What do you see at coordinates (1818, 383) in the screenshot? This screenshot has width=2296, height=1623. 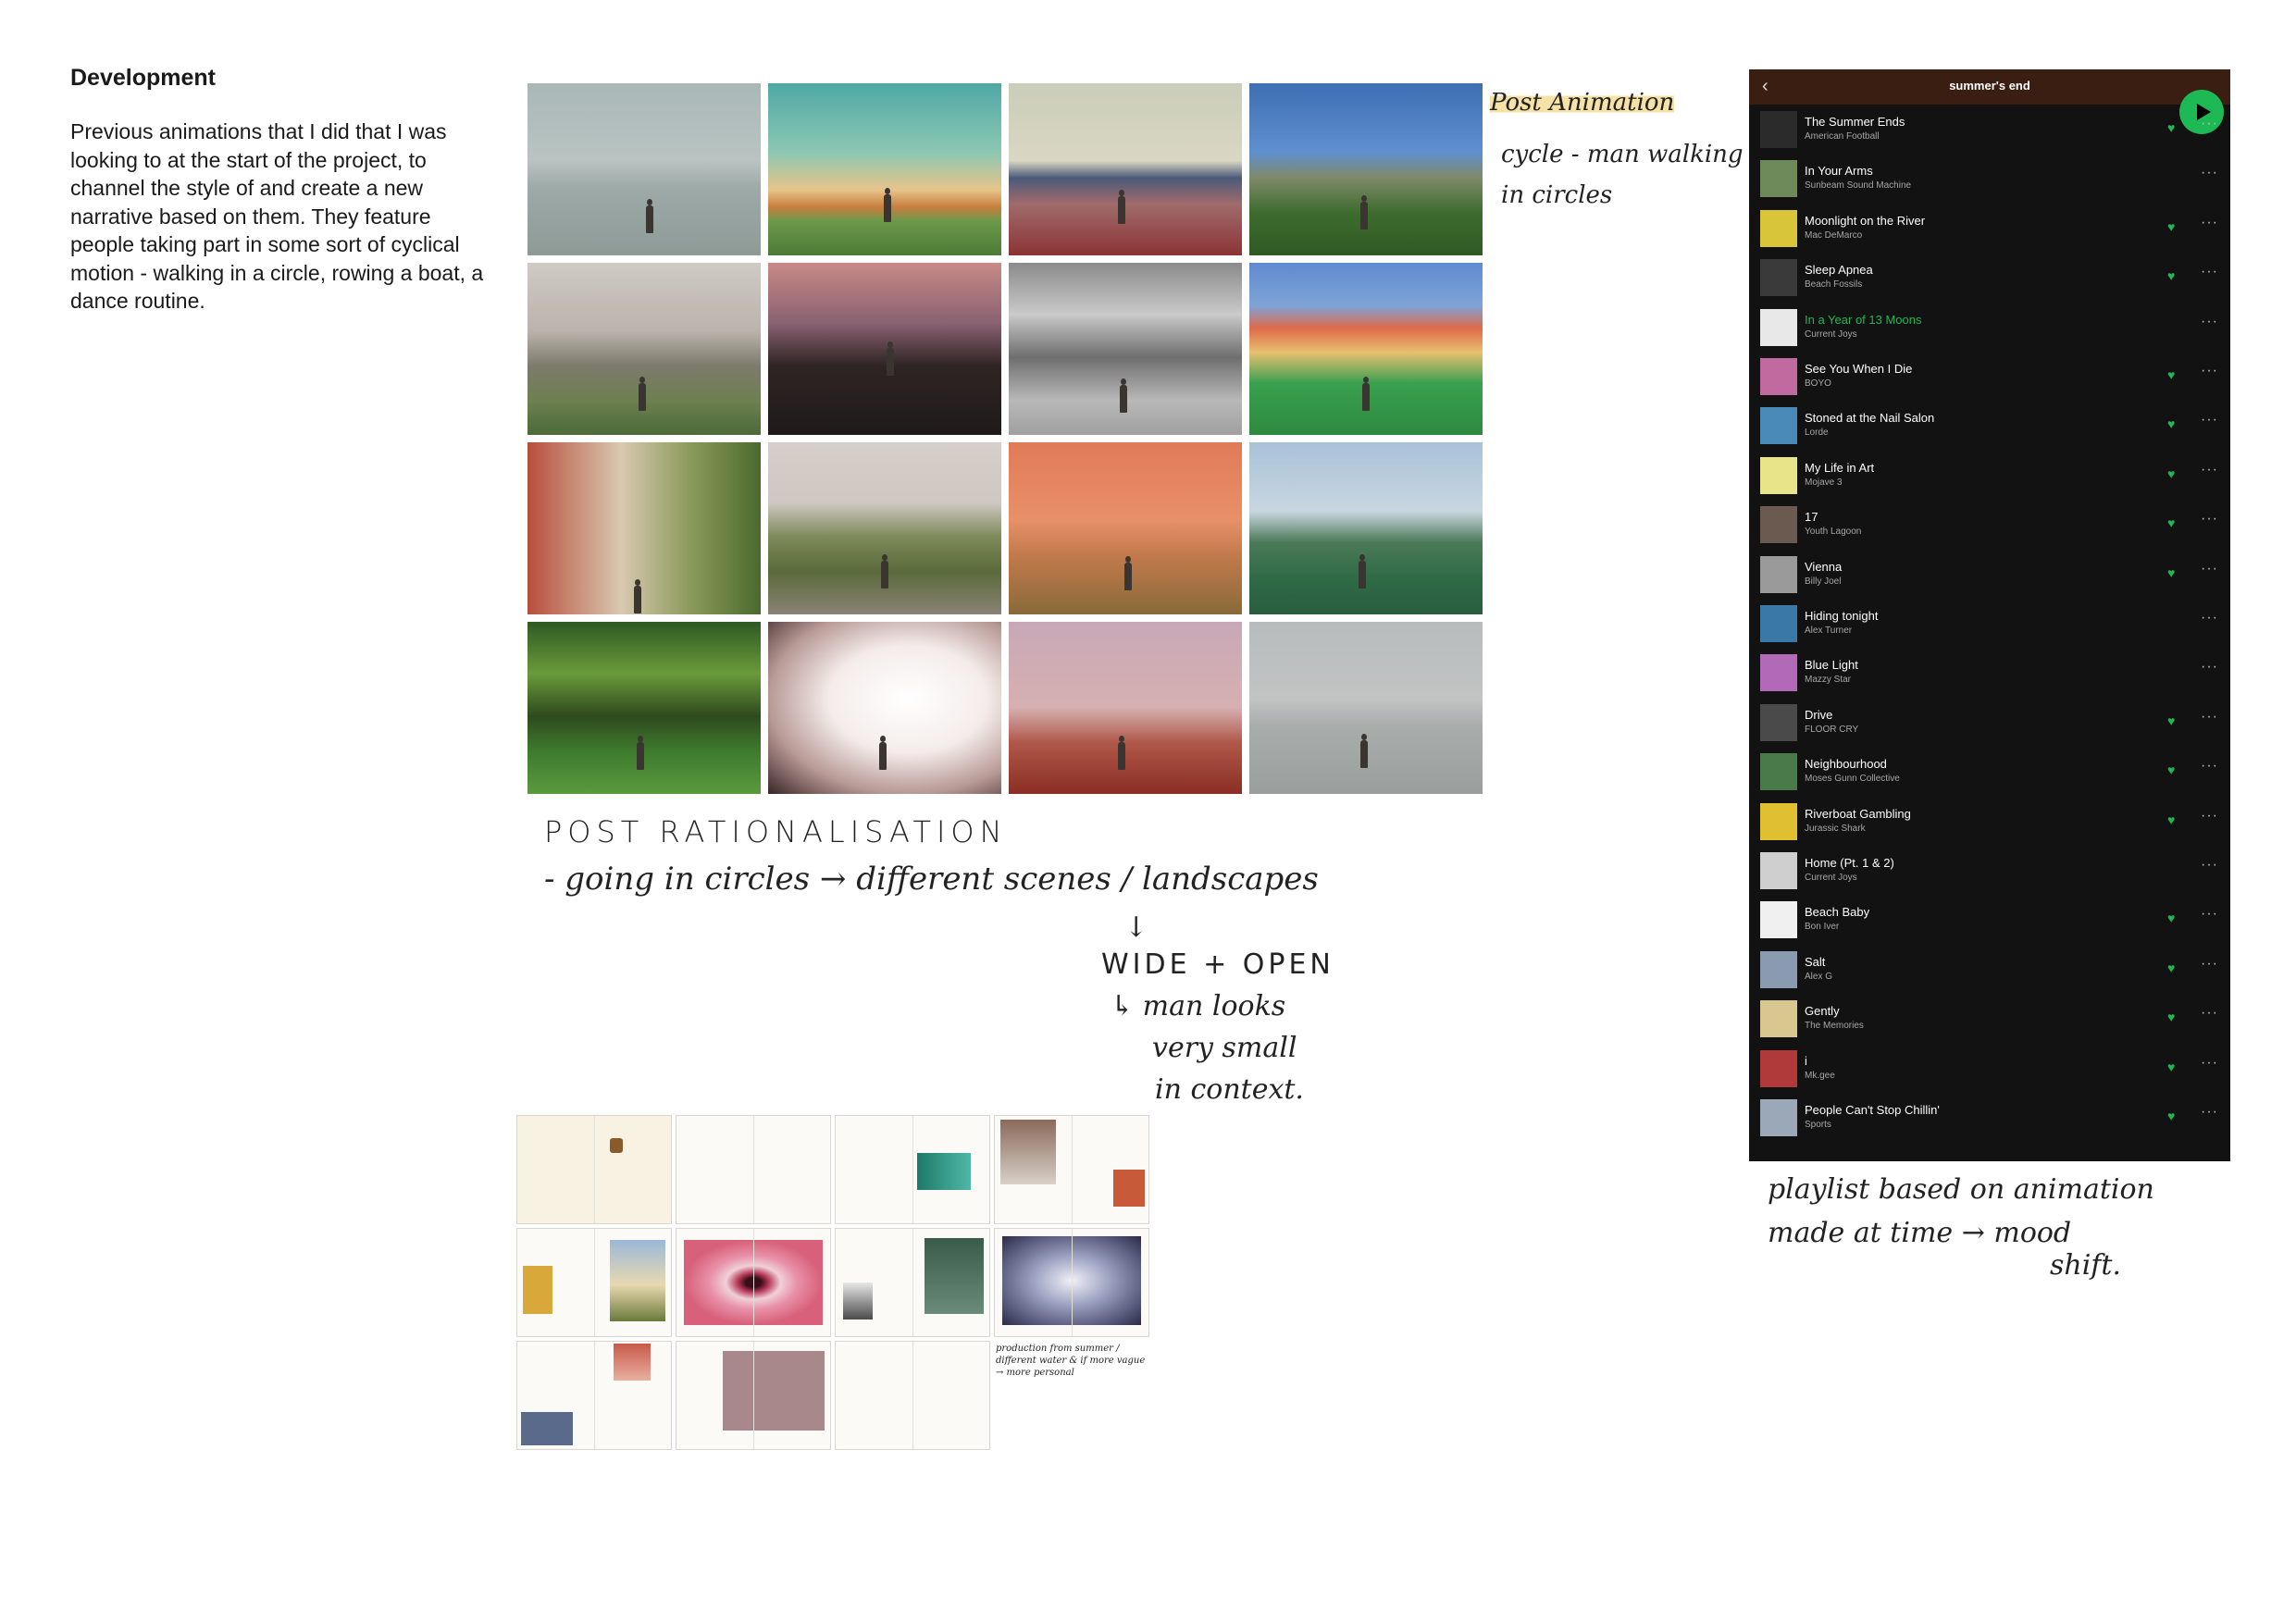 I see `track-artist: BOYO` at bounding box center [1818, 383].